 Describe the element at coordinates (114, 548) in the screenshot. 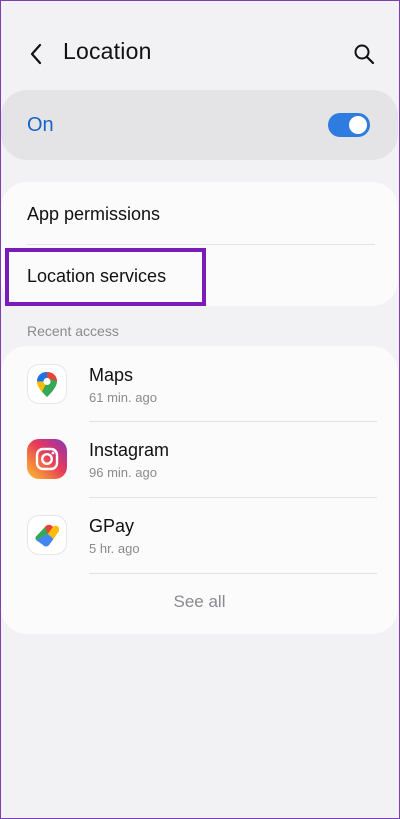

I see `app-last-access: 5 hr. ago` at that location.